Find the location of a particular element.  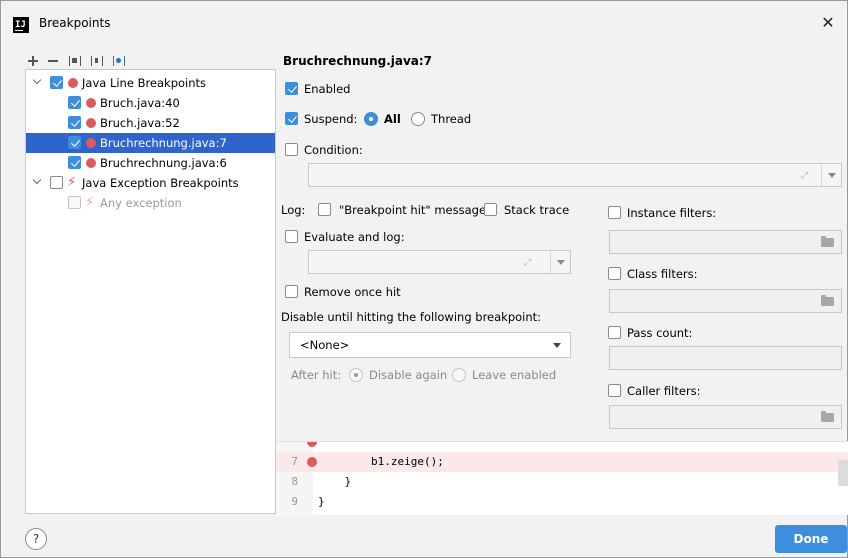

tree-item-selected: Bruchrechnung.java:7 is located at coordinates (150, 143).